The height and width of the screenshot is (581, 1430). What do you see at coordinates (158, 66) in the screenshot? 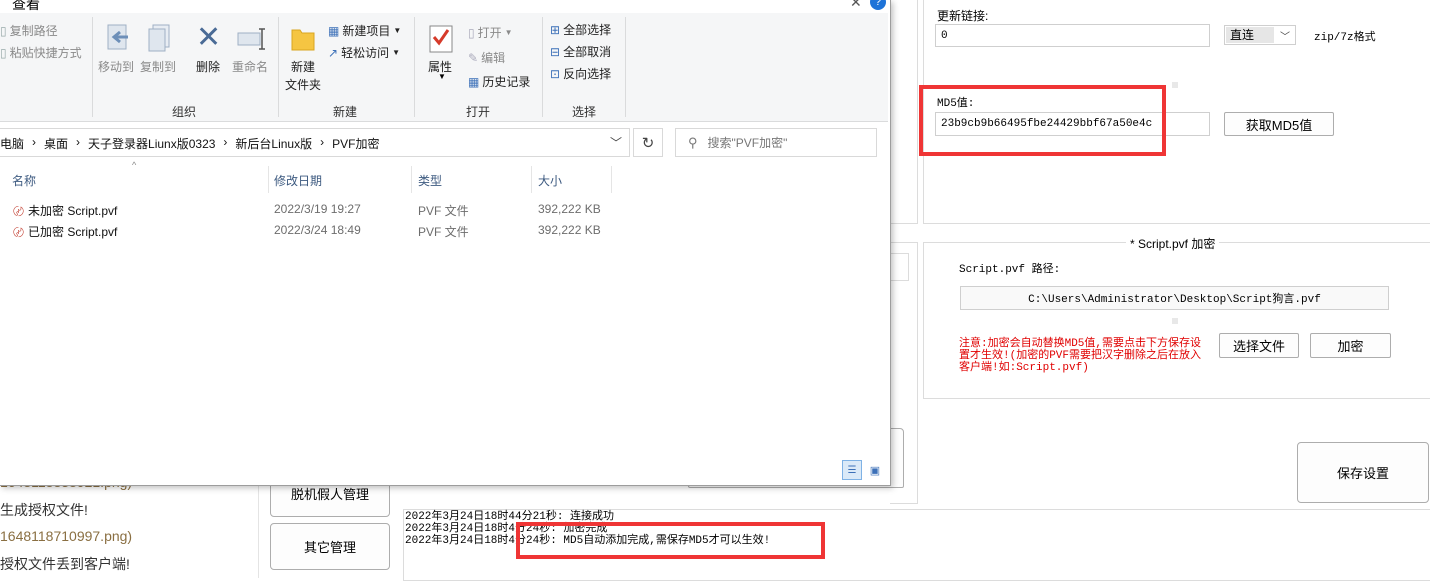
I see `copy-to-button: 复制到` at bounding box center [158, 66].